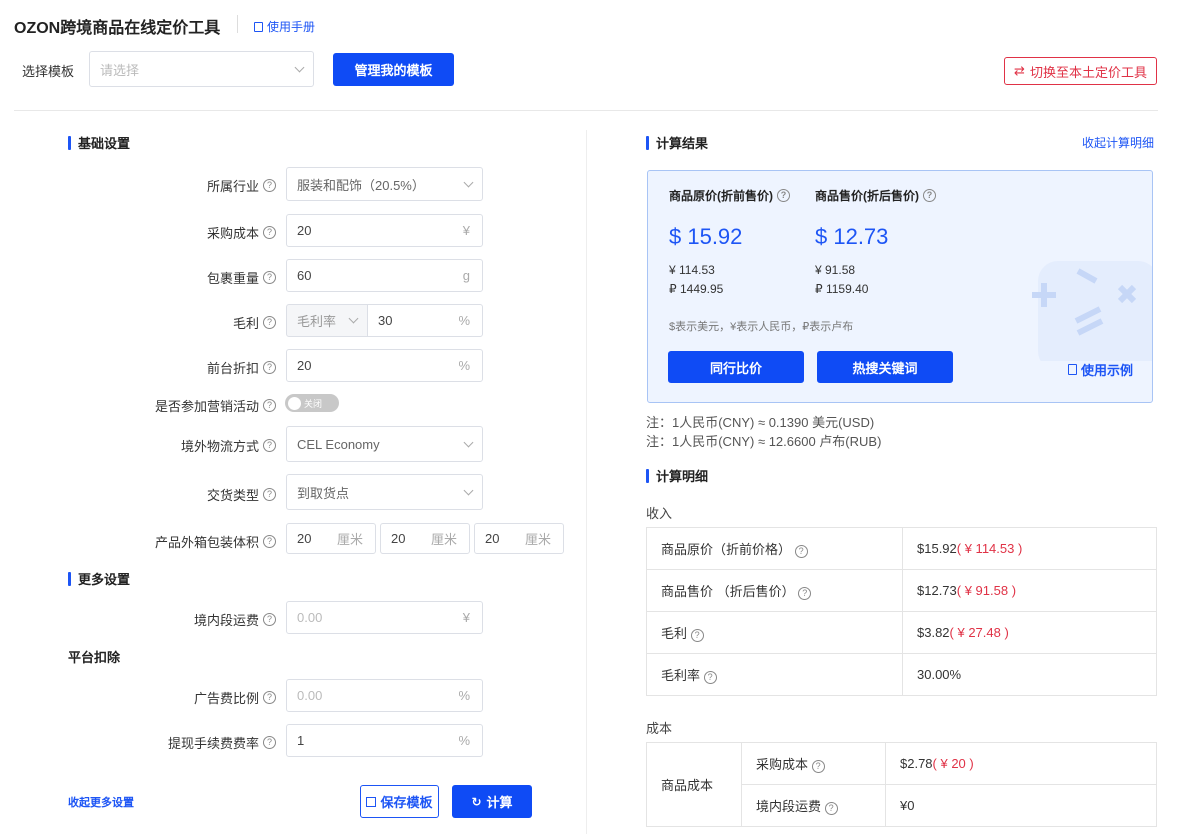 This screenshot has height=834, width=1185. I want to click on domestic-freight-label: 境内段运费?, so click(171, 619).